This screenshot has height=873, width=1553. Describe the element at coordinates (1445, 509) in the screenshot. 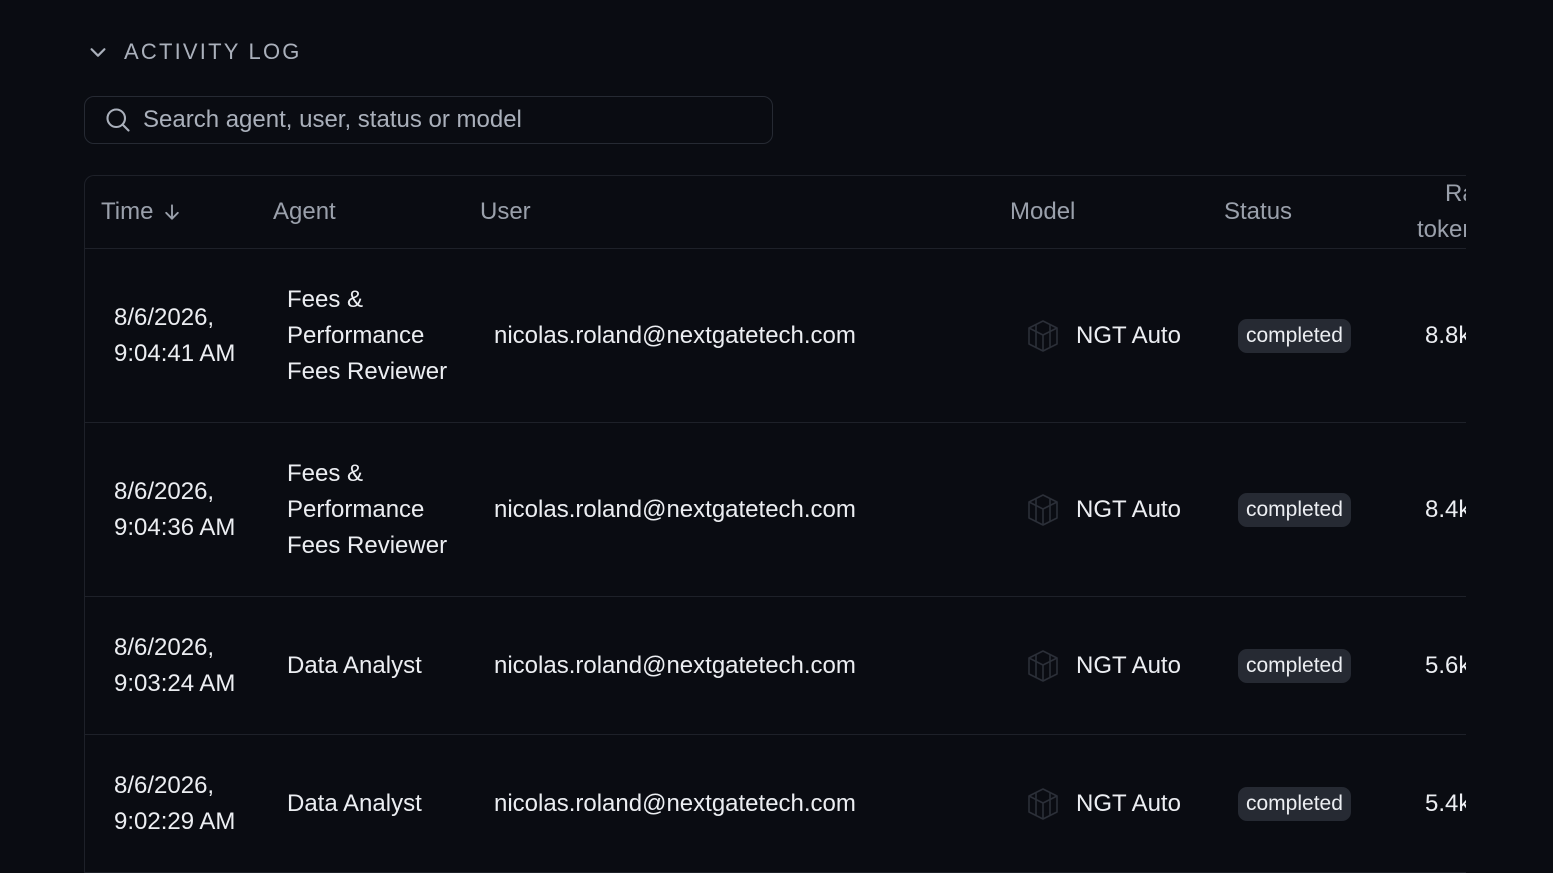

I see `row-raw-tokens: 8.4k` at that location.